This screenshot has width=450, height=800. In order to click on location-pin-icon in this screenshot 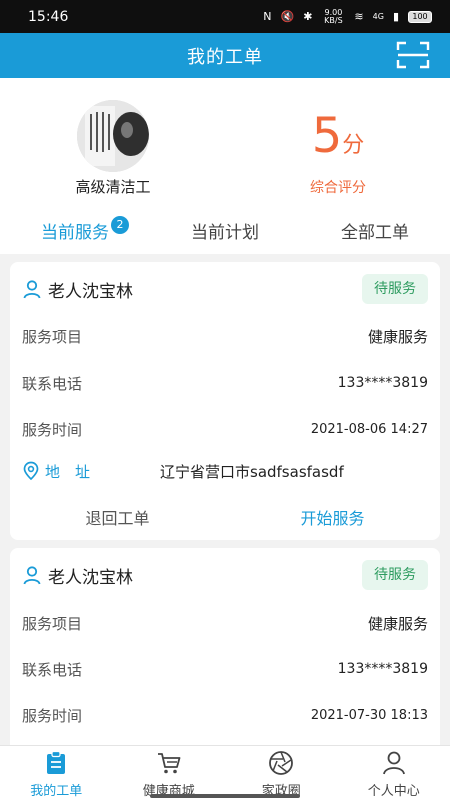, I will do `click(31, 471)`.